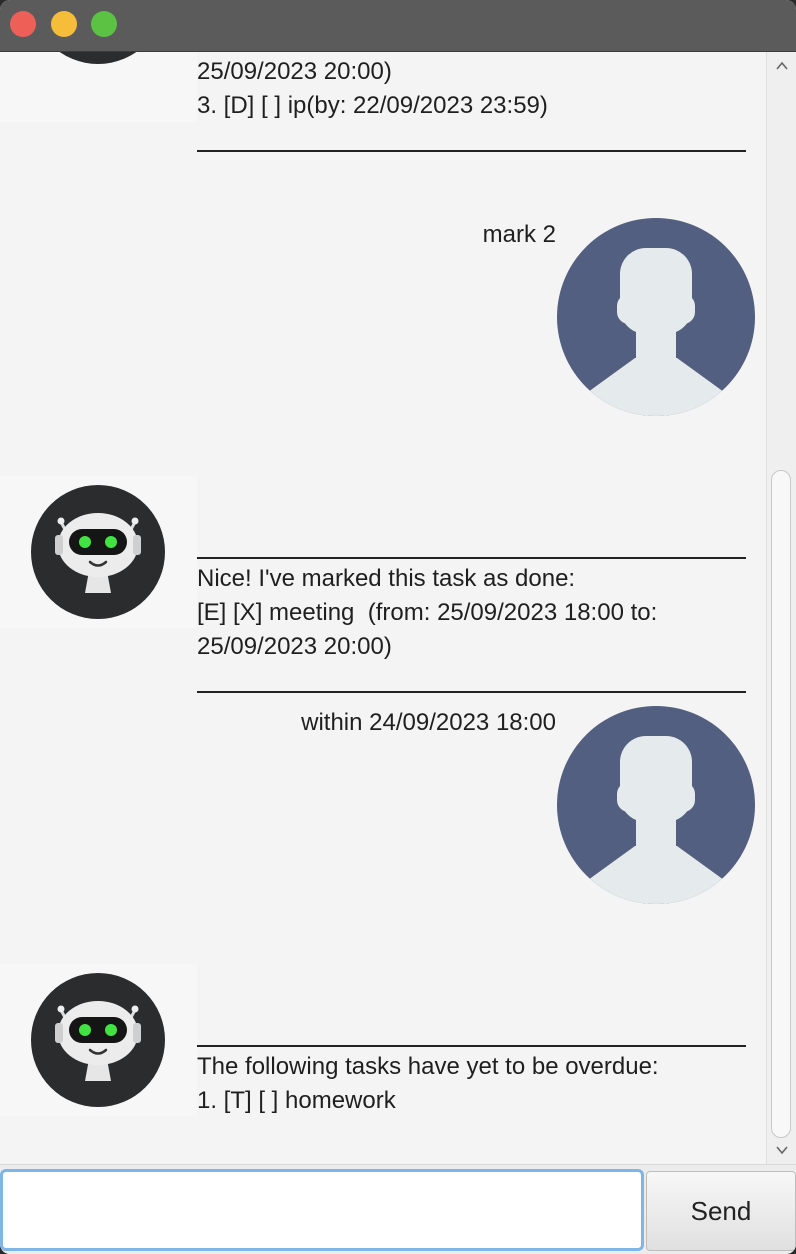  I want to click on send-button: Send, so click(721, 1211).